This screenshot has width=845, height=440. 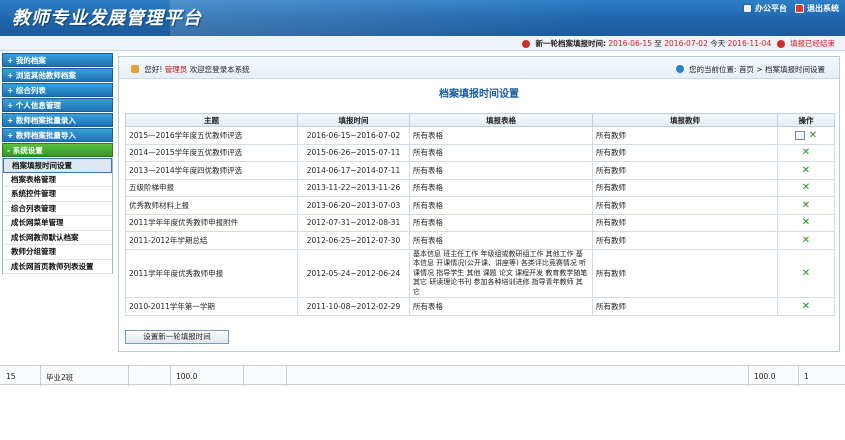 I want to click on nav-browse-archives: + 浏览其他教师档案, so click(x=57, y=75).